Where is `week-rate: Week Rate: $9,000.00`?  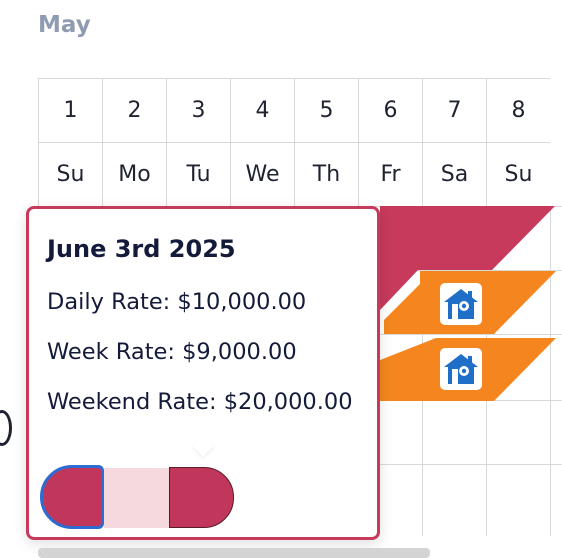 week-rate: Week Rate: $9,000.00 is located at coordinates (172, 352).